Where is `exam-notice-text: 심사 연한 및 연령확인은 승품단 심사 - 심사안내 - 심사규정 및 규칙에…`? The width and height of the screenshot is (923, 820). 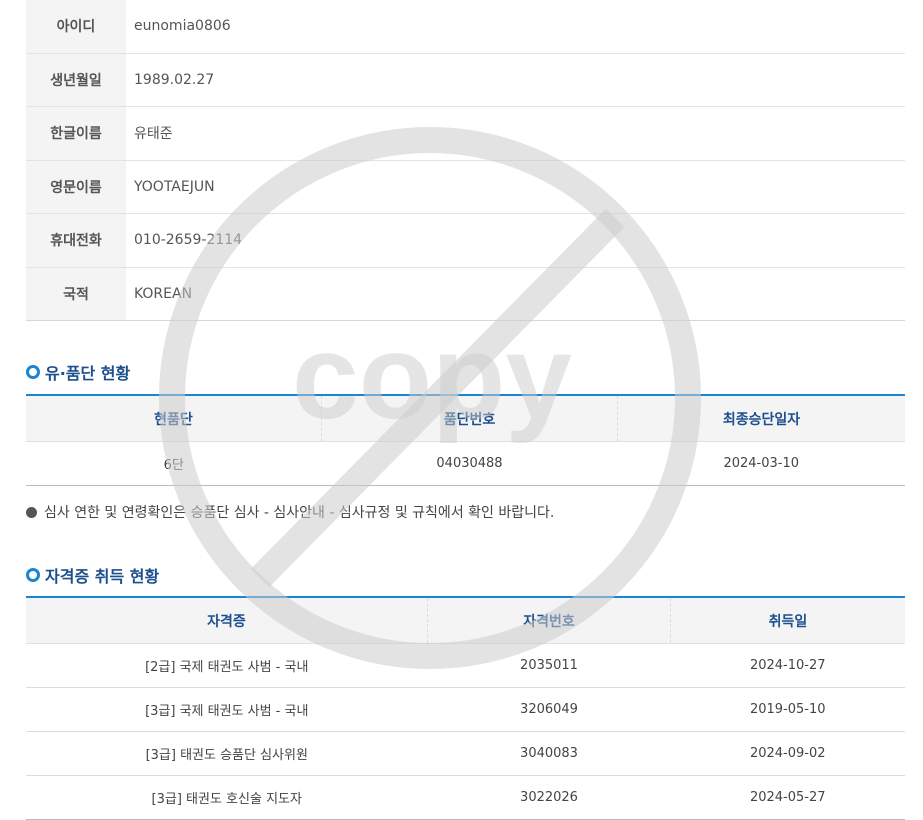 exam-notice-text: 심사 연한 및 연령확인은 승품단 심사 - 심사안내 - 심사규정 및 규칙에… is located at coordinates (299, 513).